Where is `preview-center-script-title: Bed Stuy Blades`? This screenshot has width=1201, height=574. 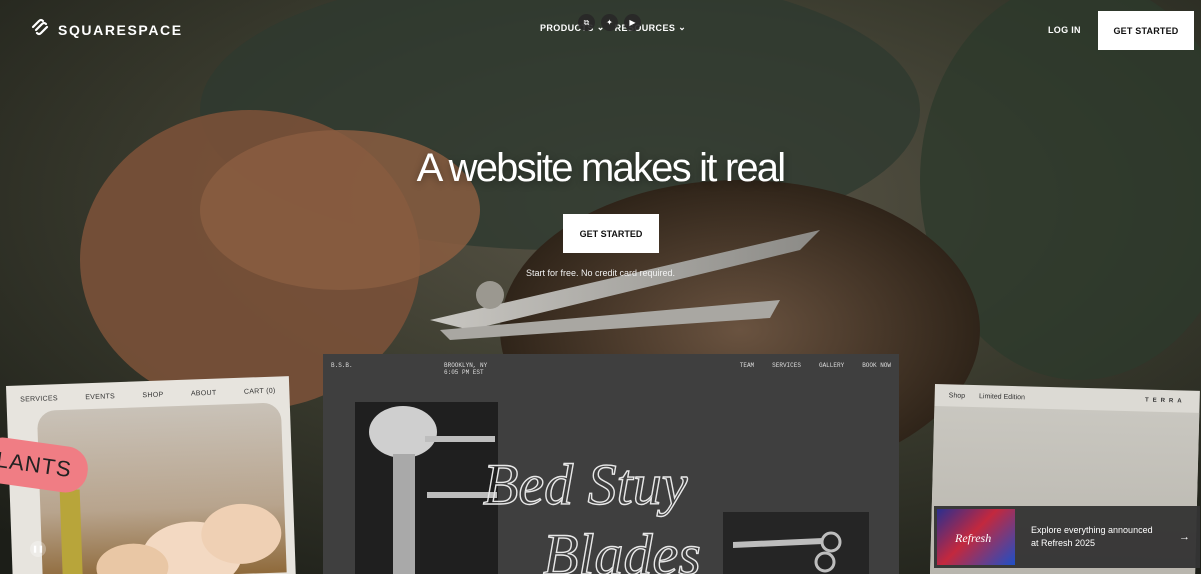
preview-center-script-title: Bed Stuy Blades is located at coordinates (628, 504).